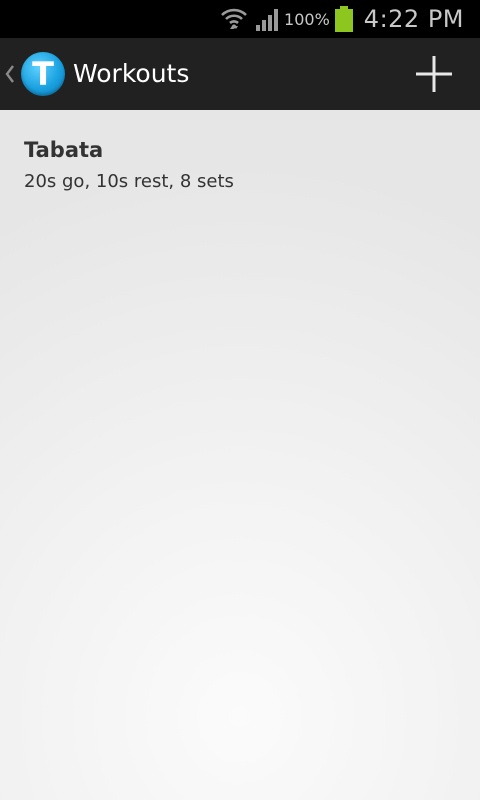 The height and width of the screenshot is (800, 480). I want to click on plus-icon, so click(434, 74).